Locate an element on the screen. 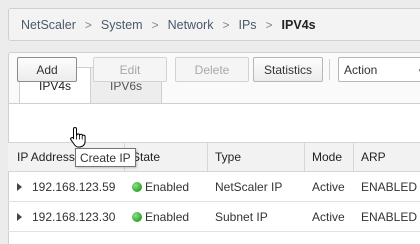  ip-cell: 192.168.123.59 is located at coordinates (66, 186).